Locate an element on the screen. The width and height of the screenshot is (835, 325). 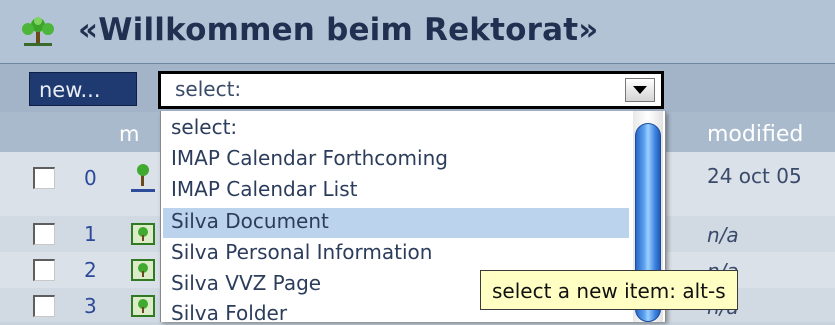
dropdown-arrow-button is located at coordinates (640, 90).